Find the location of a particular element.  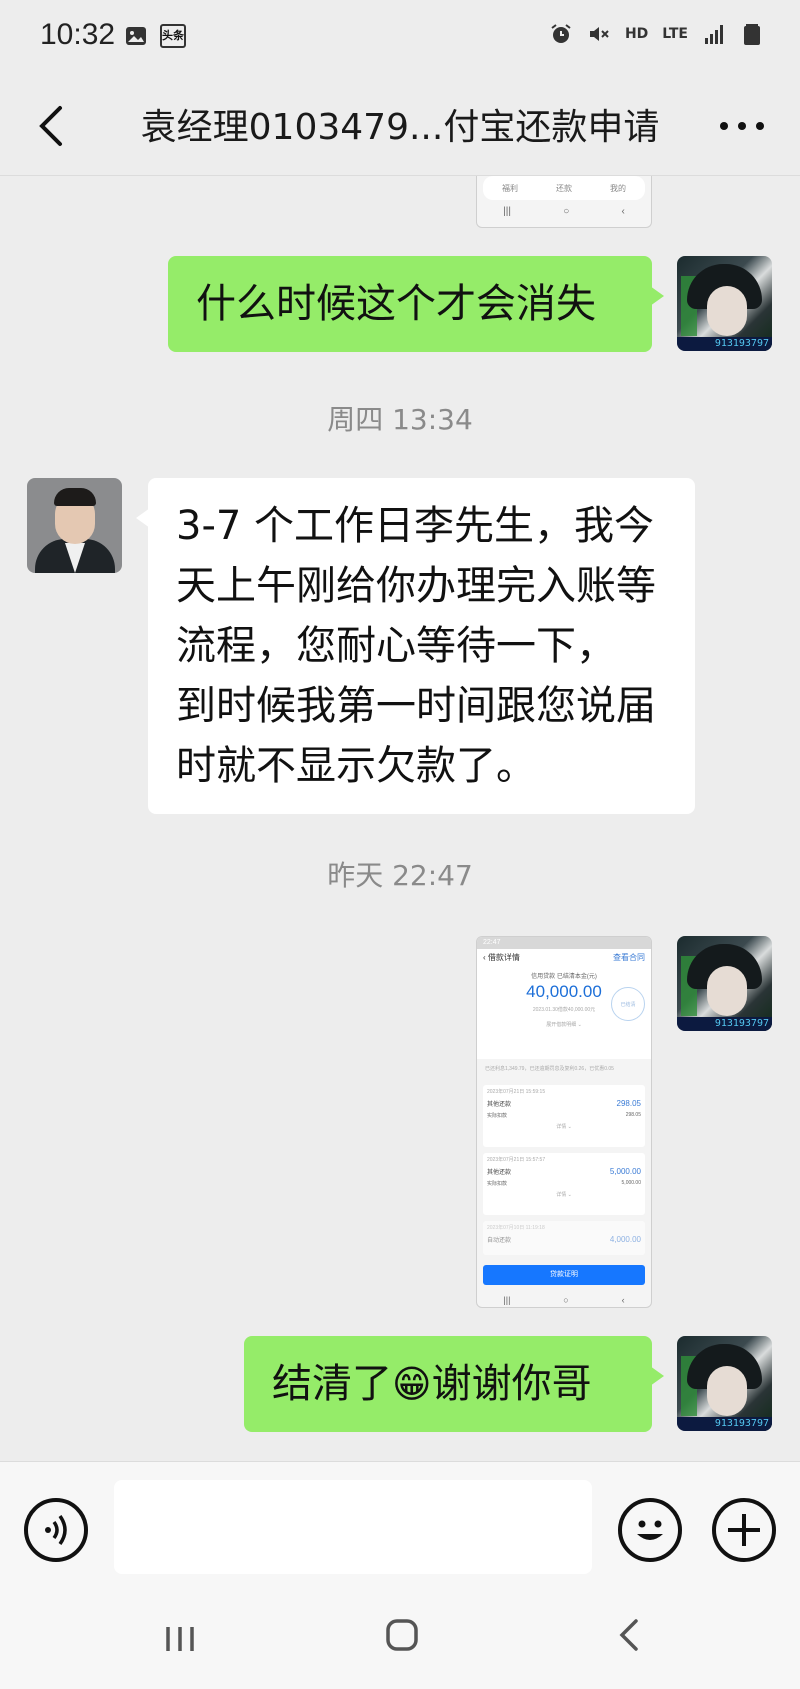

image-message-partial: 福利 还款 我的 ||| ○ ‹ is located at coordinates (564, 202).